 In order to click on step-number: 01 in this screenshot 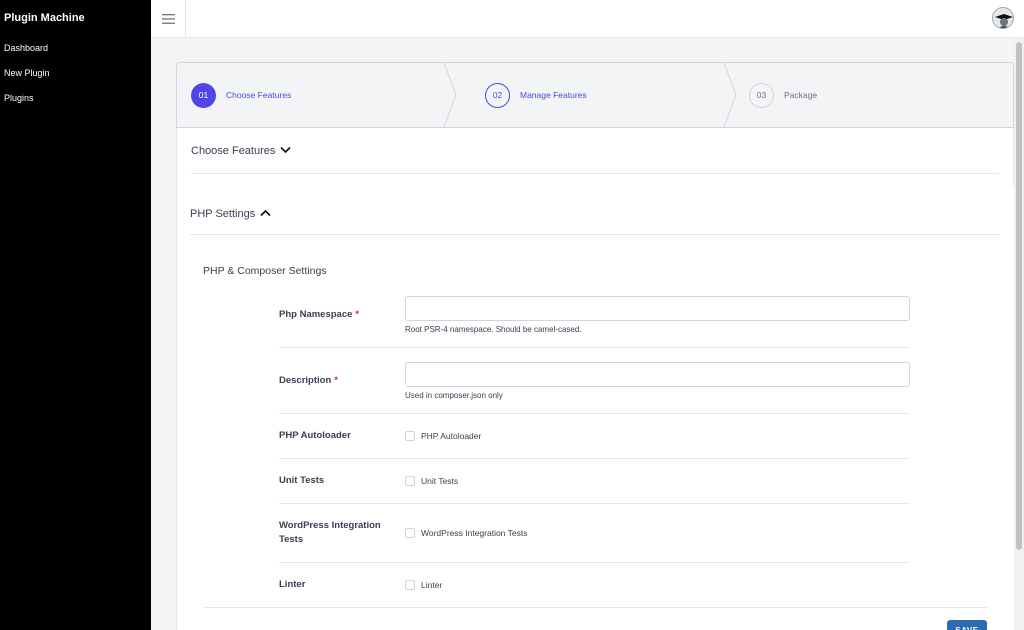, I will do `click(203, 95)`.